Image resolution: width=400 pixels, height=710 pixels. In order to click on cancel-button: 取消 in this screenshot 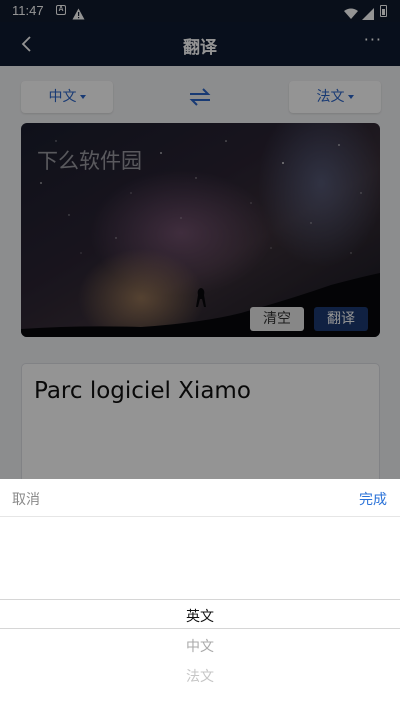, I will do `click(26, 499)`.